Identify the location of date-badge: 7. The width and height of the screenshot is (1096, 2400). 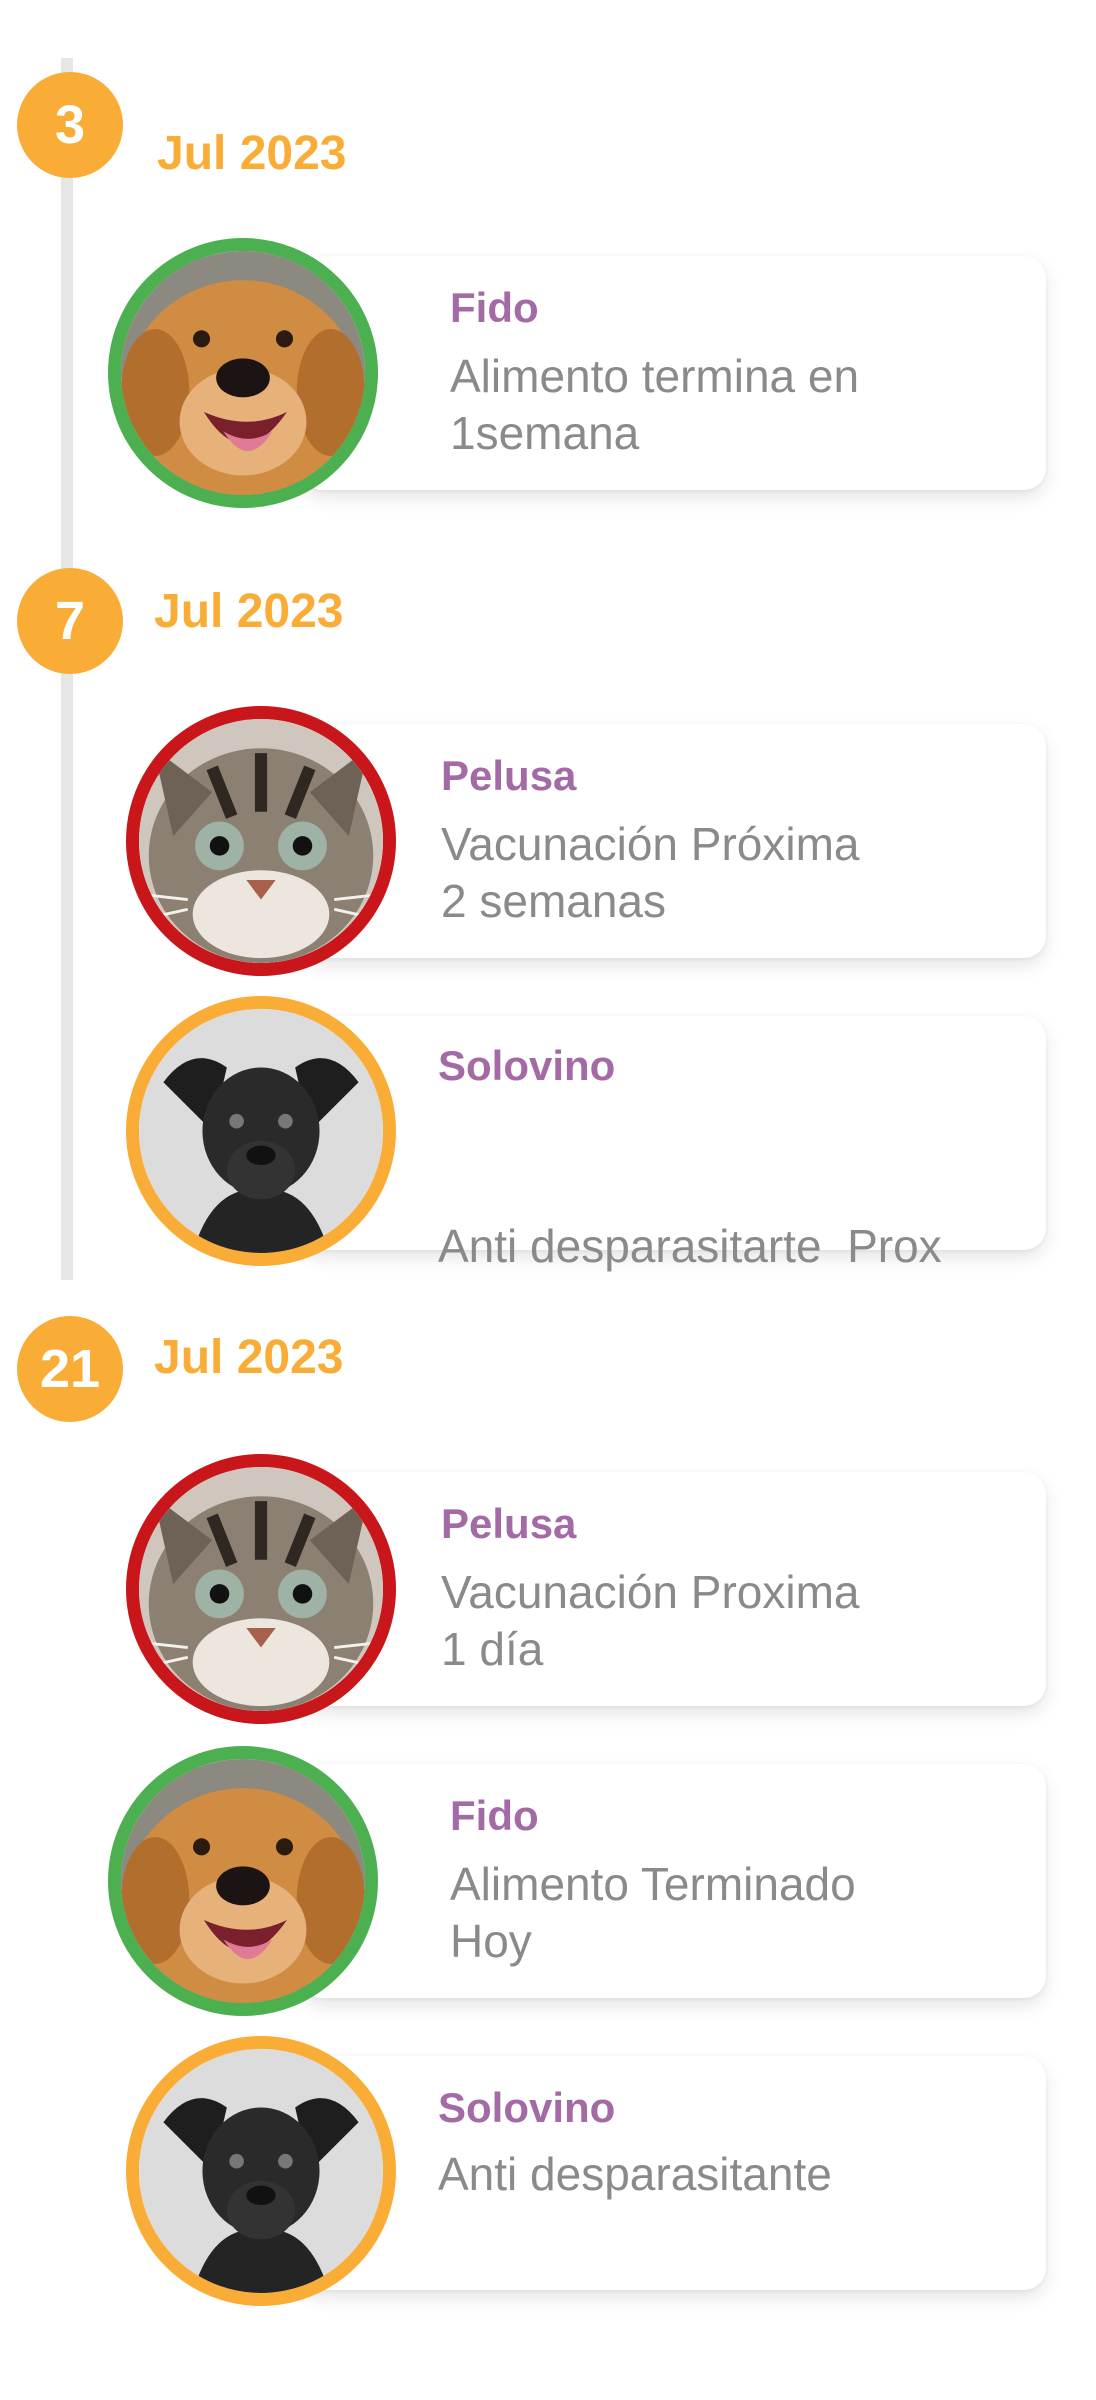
(70, 621).